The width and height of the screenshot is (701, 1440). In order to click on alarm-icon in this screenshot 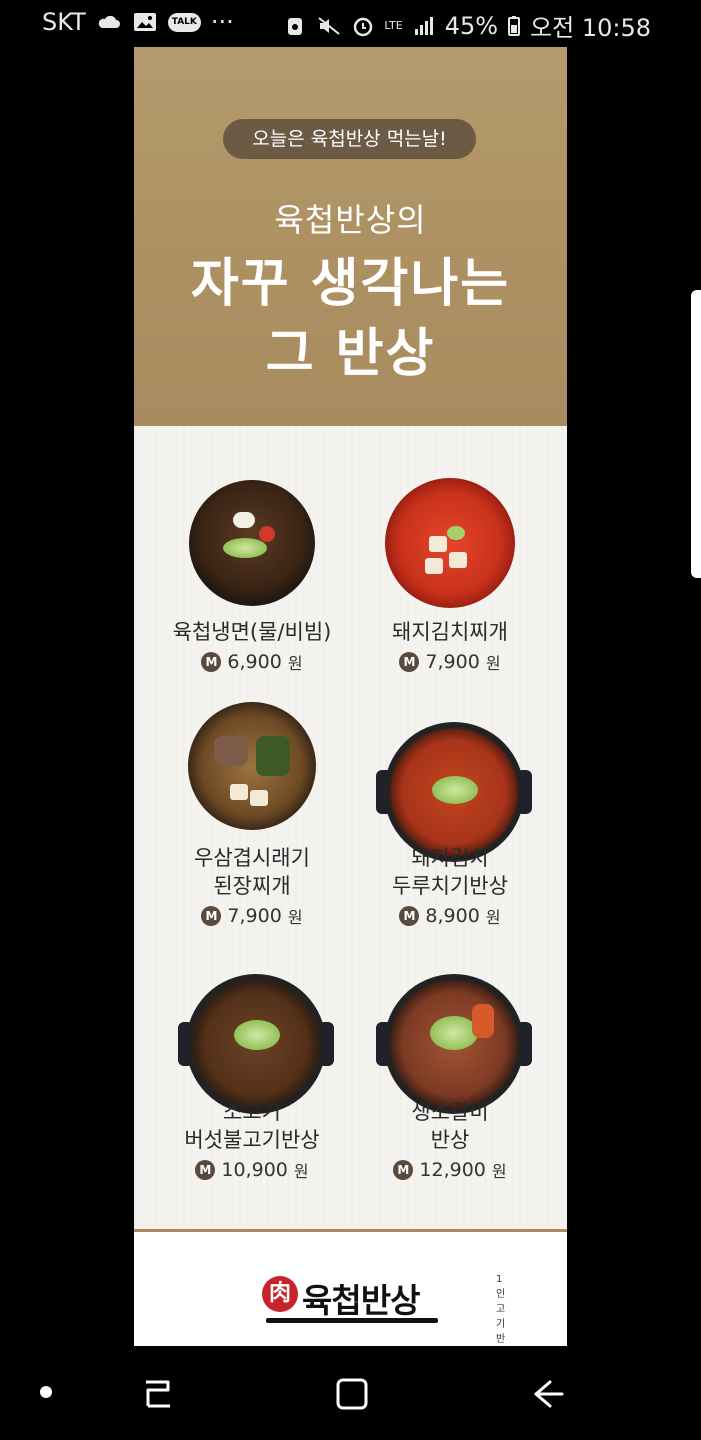, I will do `click(363, 26)`.